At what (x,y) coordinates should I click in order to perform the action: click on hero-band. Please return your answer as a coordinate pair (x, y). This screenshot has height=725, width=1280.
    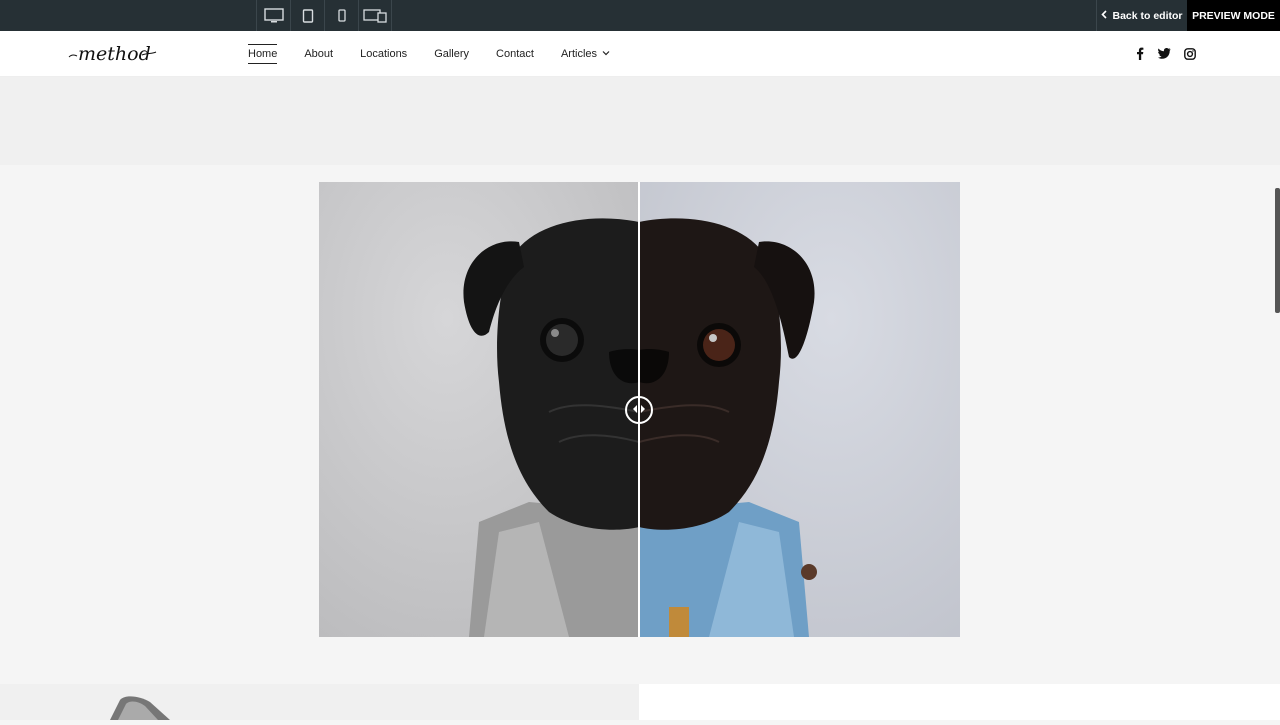
    Looking at the image, I should click on (640, 121).